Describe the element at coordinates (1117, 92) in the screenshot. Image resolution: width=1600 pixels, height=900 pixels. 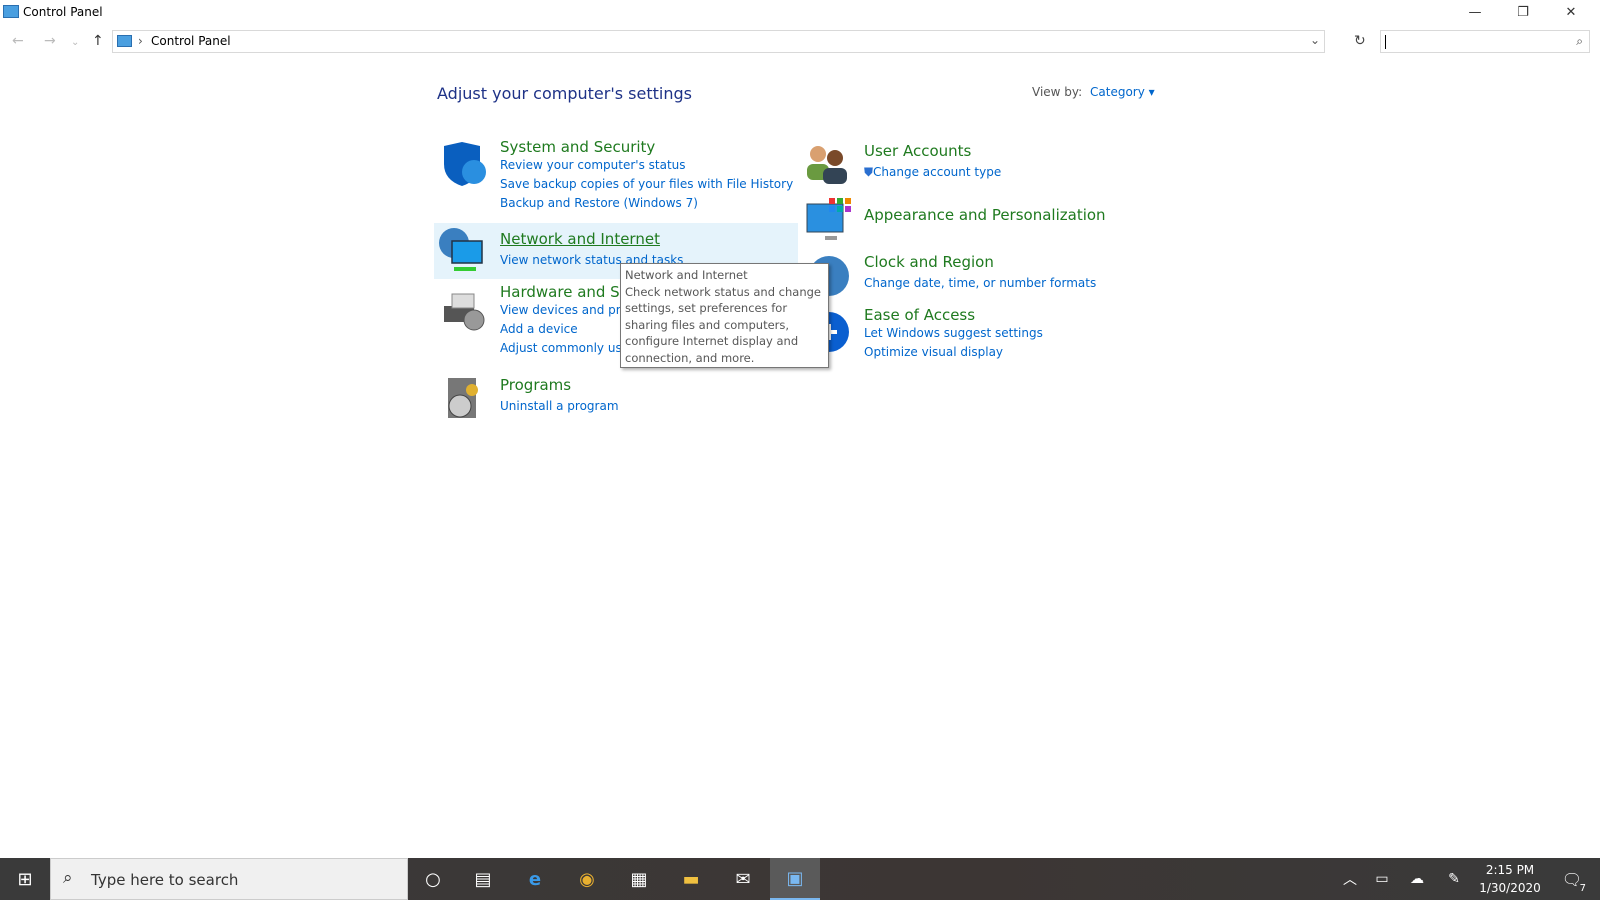
I see `view-by-value: Category` at that location.